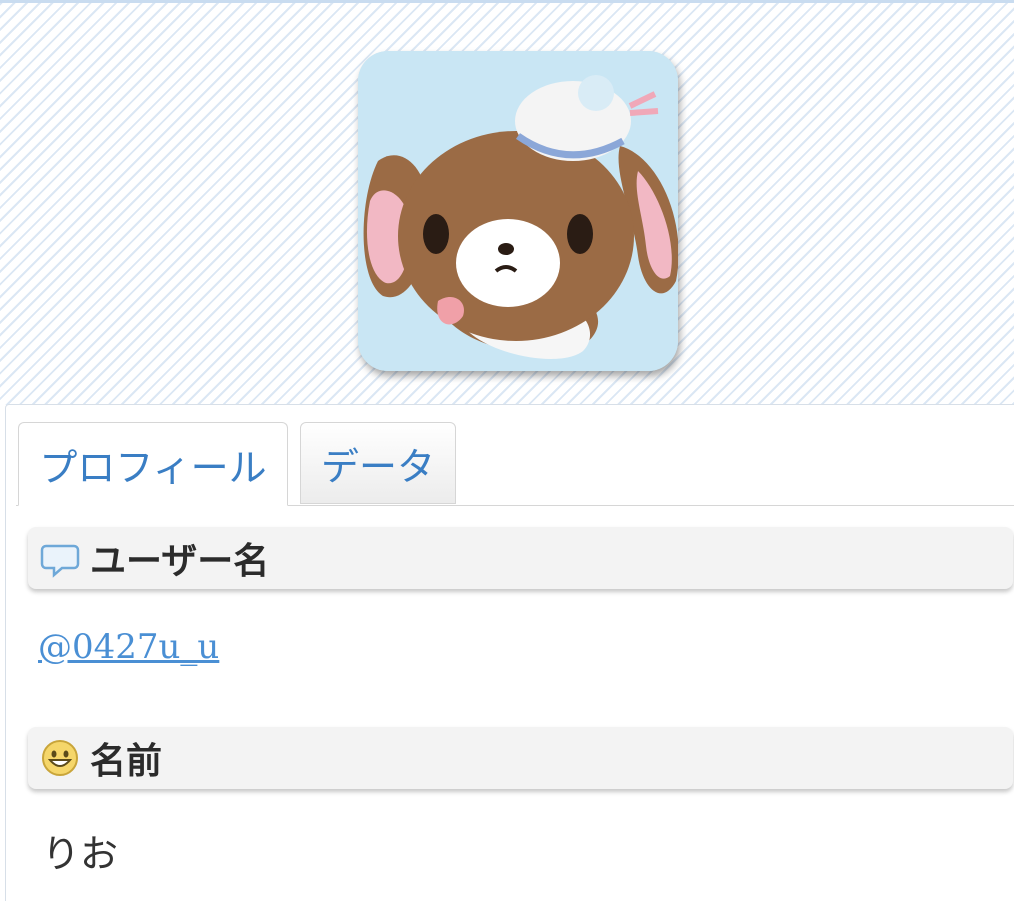 This screenshot has height=901, width=1014. What do you see at coordinates (520, 558) in the screenshot?
I see `section-username-header: ユーザー名` at bounding box center [520, 558].